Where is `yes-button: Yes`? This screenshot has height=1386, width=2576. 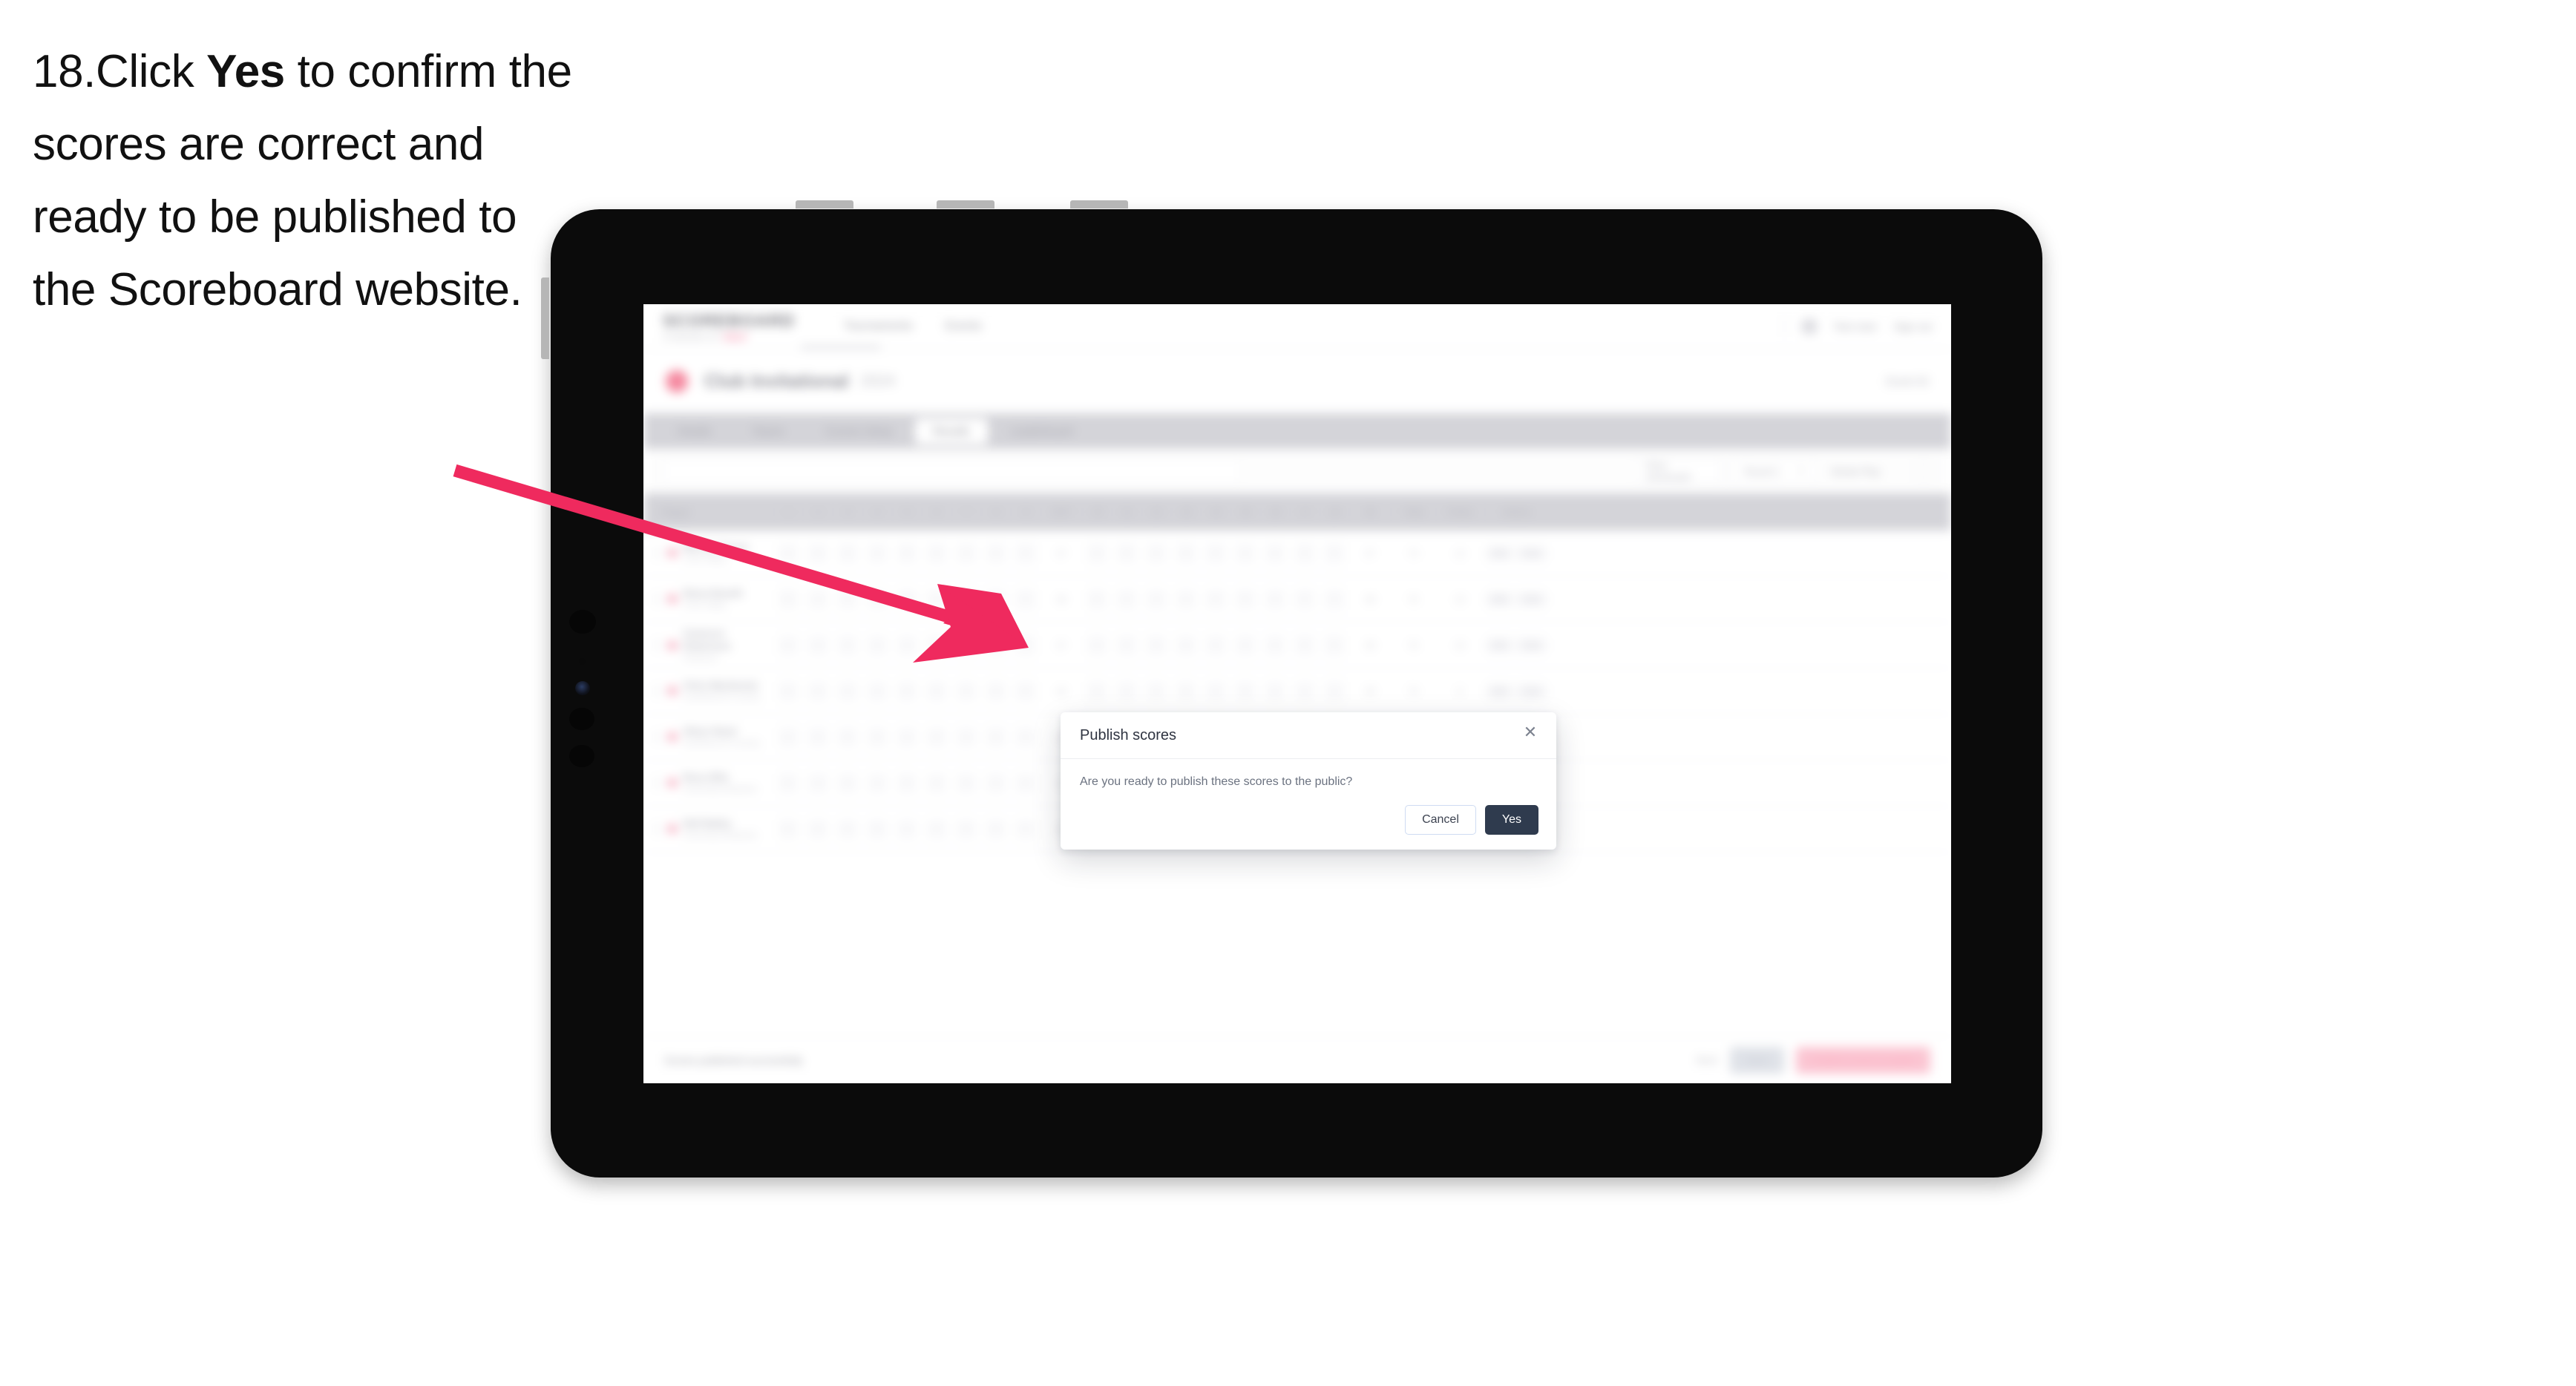
yes-button: Yes is located at coordinates (1511, 820).